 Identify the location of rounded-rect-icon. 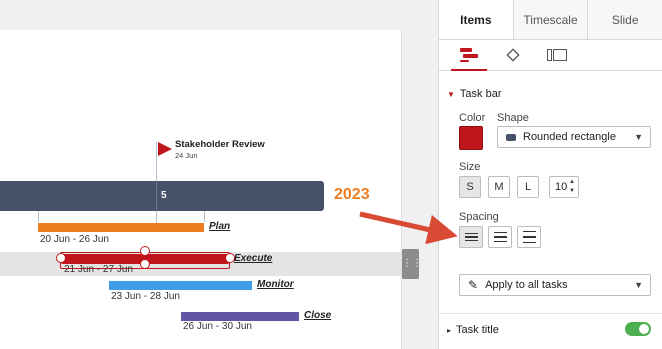
(511, 137).